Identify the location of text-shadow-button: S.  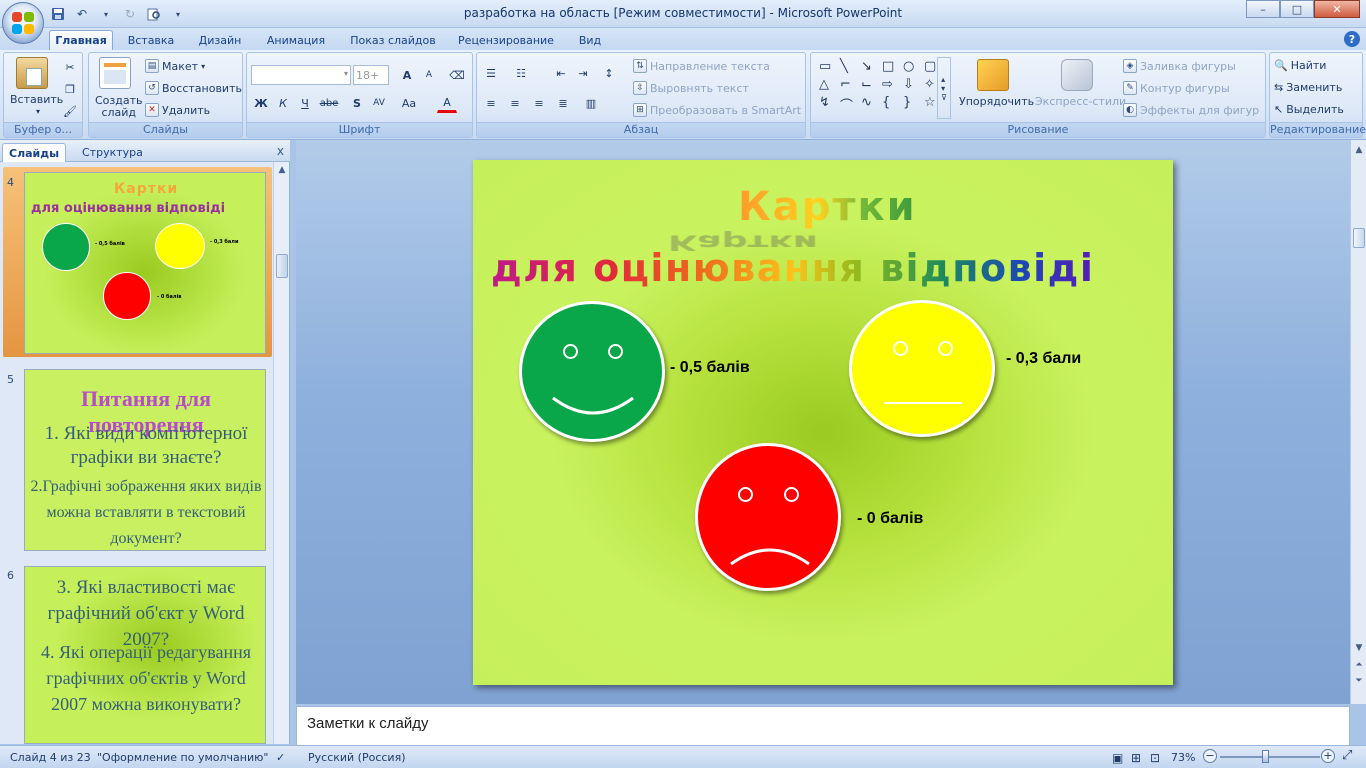
(357, 103).